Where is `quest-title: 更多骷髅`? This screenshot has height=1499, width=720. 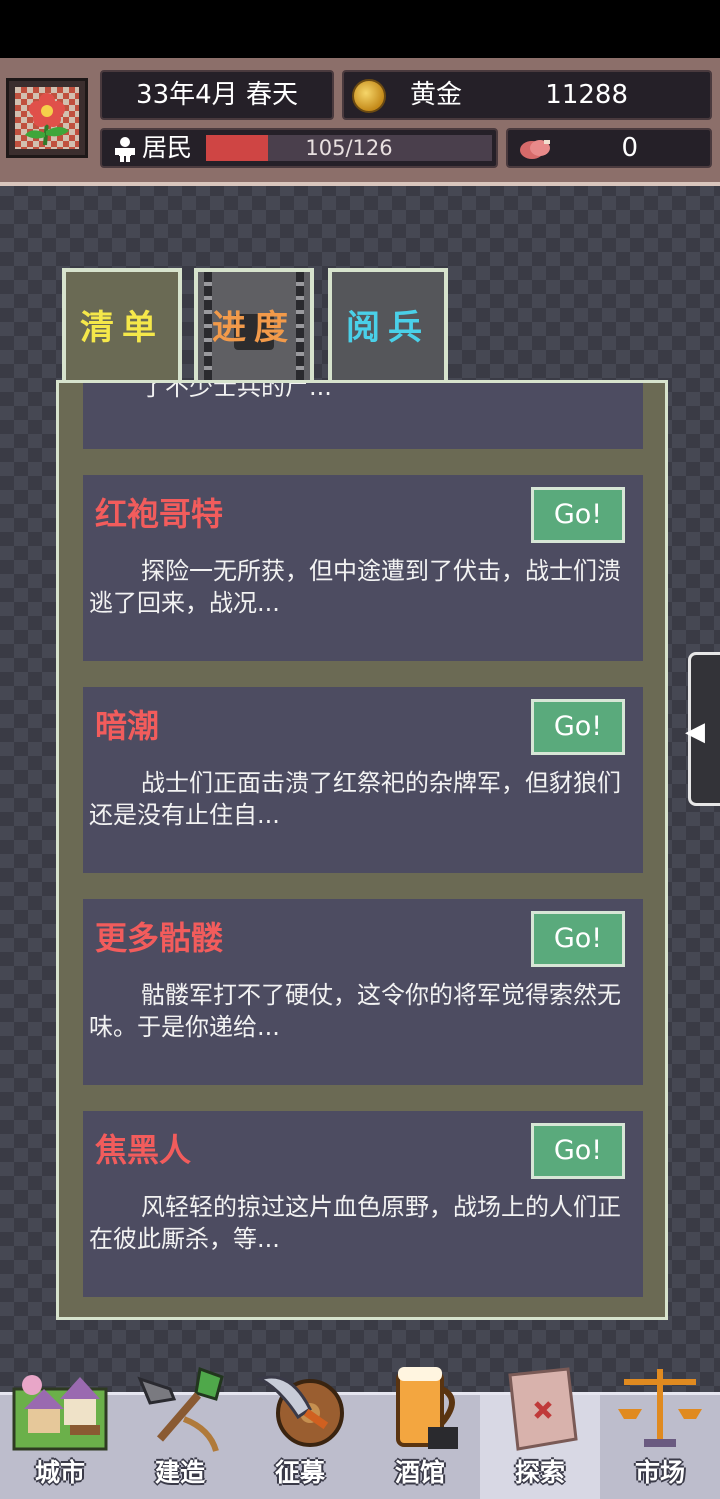
quest-title: 更多骷髅 is located at coordinates (159, 938).